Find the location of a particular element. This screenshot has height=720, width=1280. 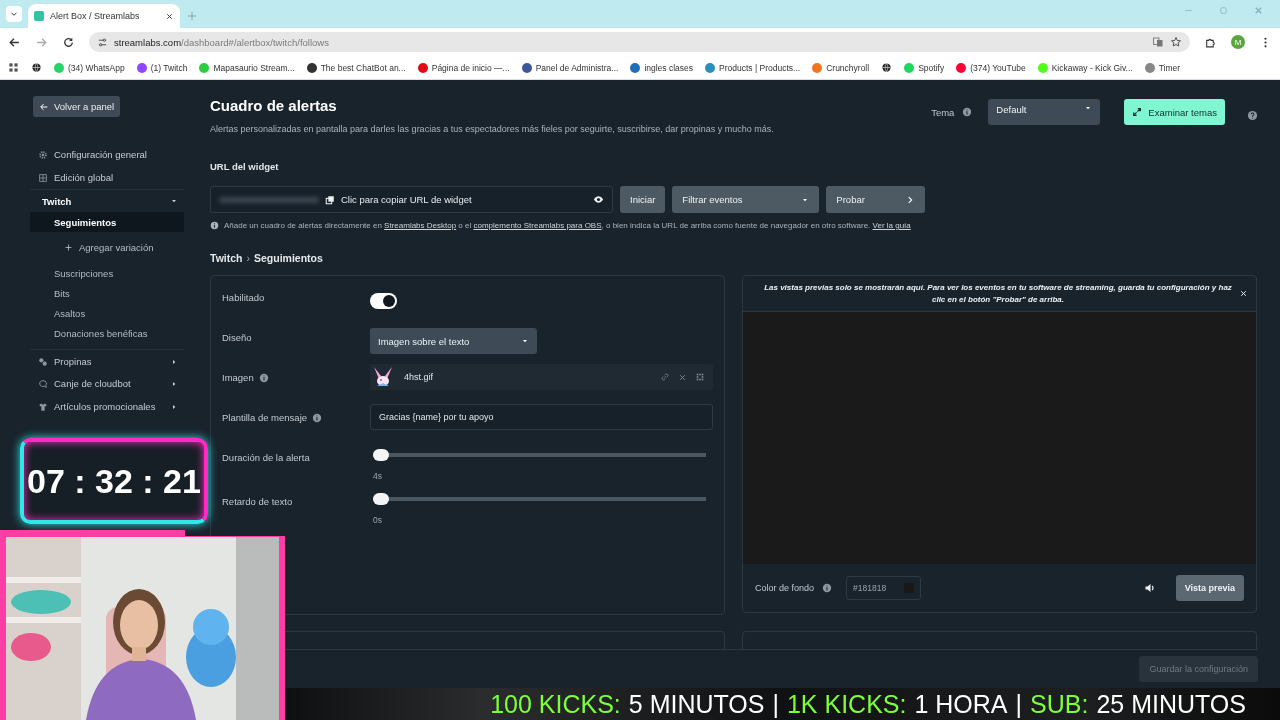

bookmark: Timer is located at coordinates (1162, 67).